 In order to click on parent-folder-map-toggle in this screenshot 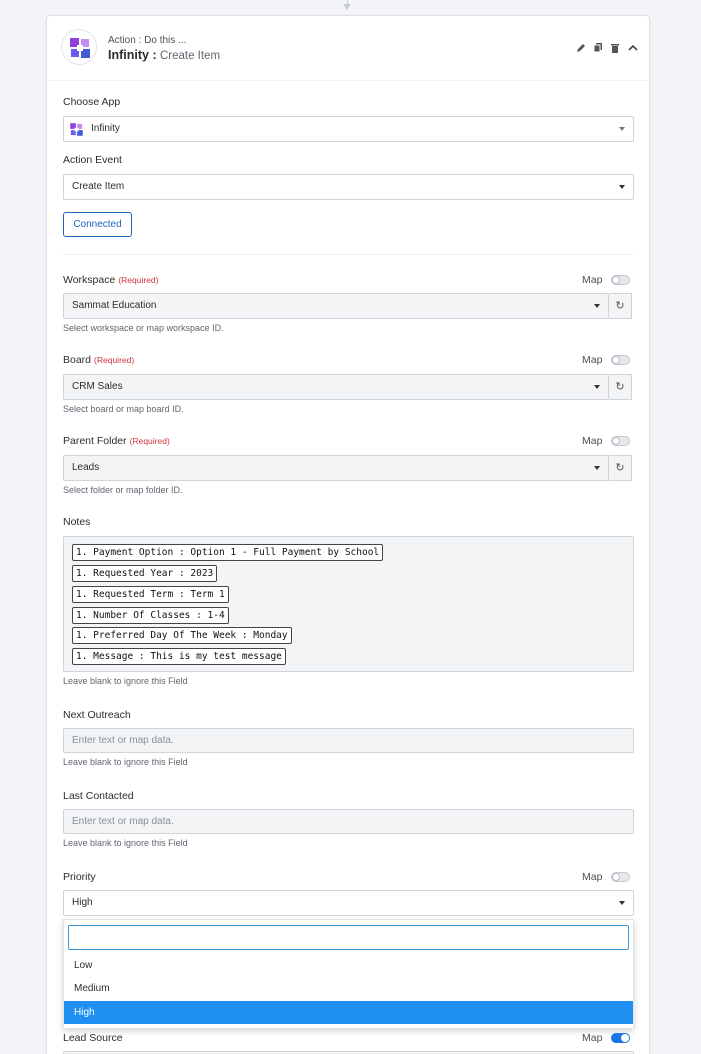, I will do `click(620, 441)`.